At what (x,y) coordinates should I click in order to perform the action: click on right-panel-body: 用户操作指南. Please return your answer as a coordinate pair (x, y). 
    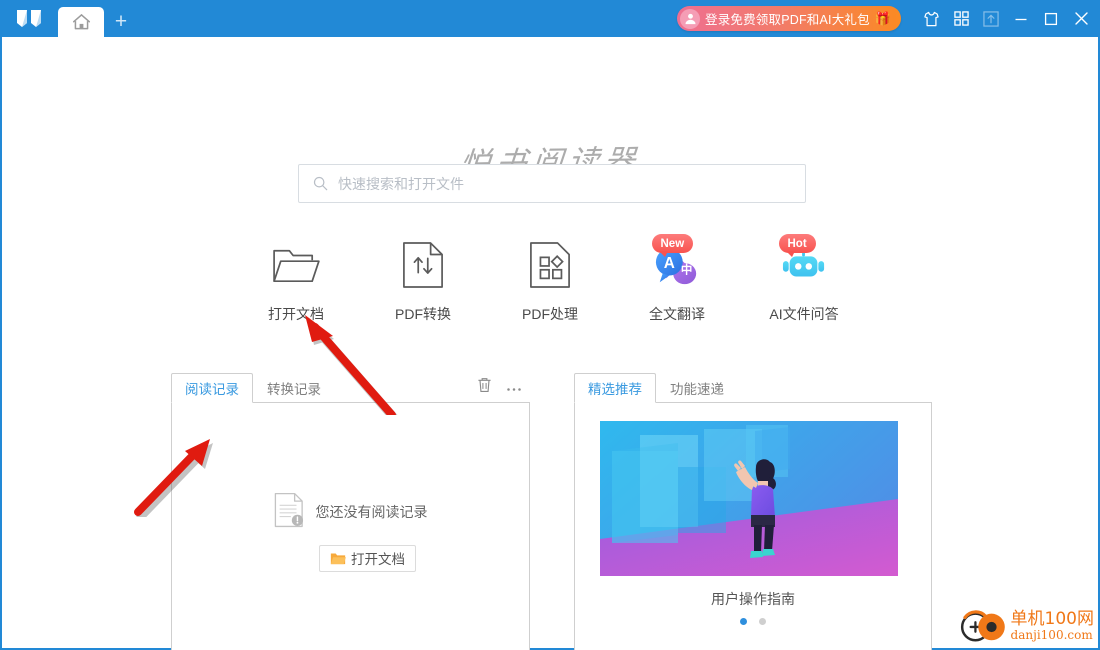
    Looking at the image, I should click on (753, 526).